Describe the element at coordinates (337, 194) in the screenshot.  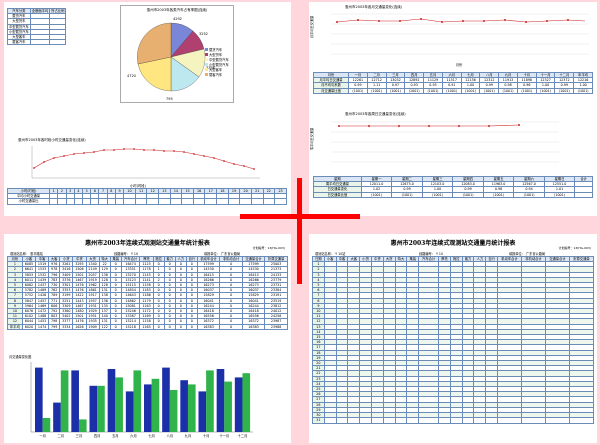
I see `row-label: 日交通量比值` at that location.